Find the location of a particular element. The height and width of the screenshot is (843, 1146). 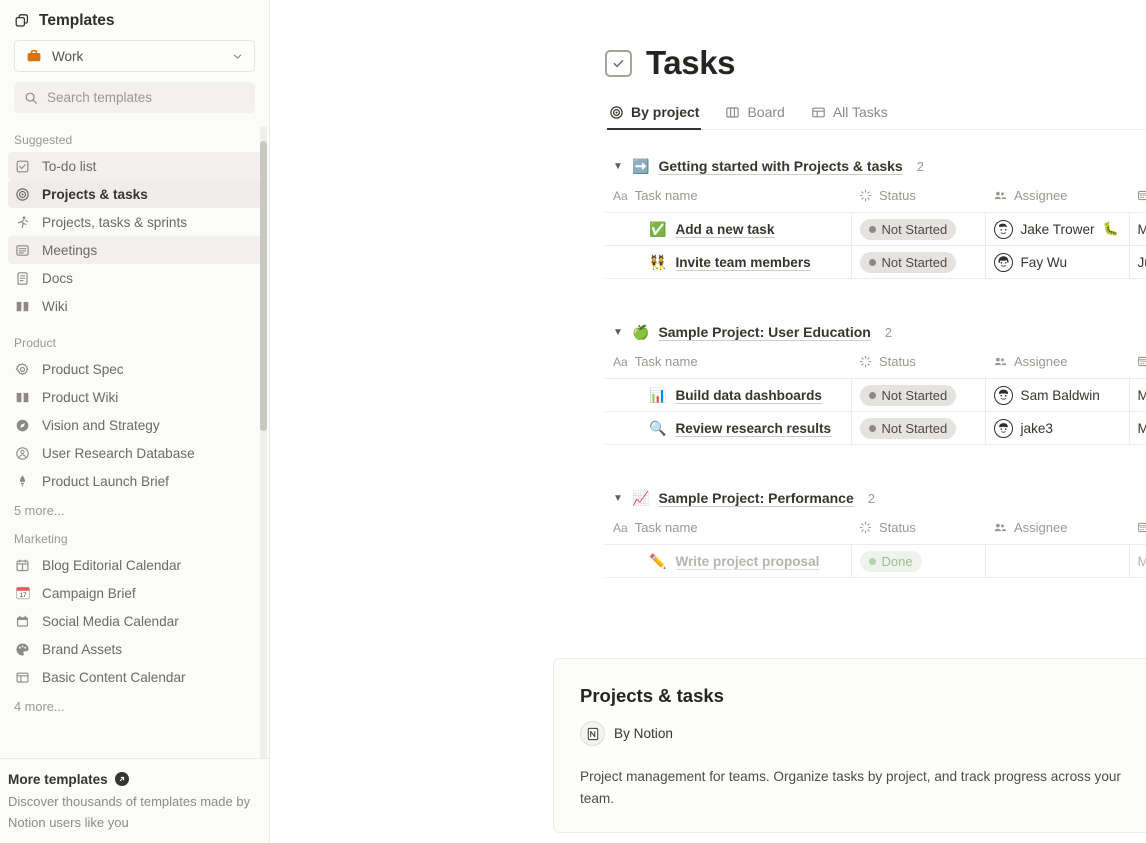

search-templates-box is located at coordinates (134, 97).